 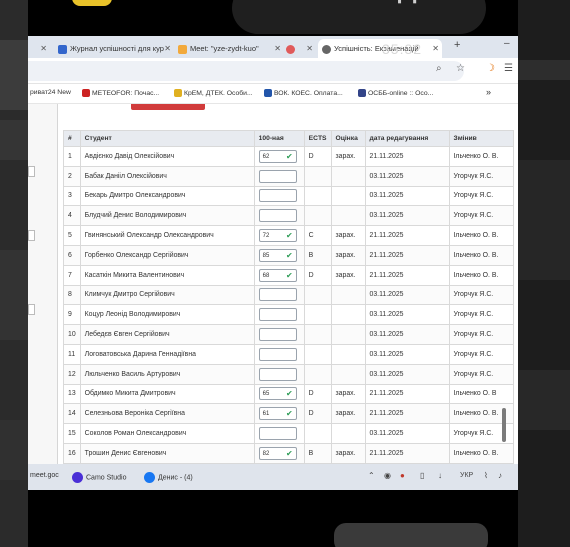 I want to click on student-name: Логоватовська Дарина Геннадіївна, so click(x=167, y=354).